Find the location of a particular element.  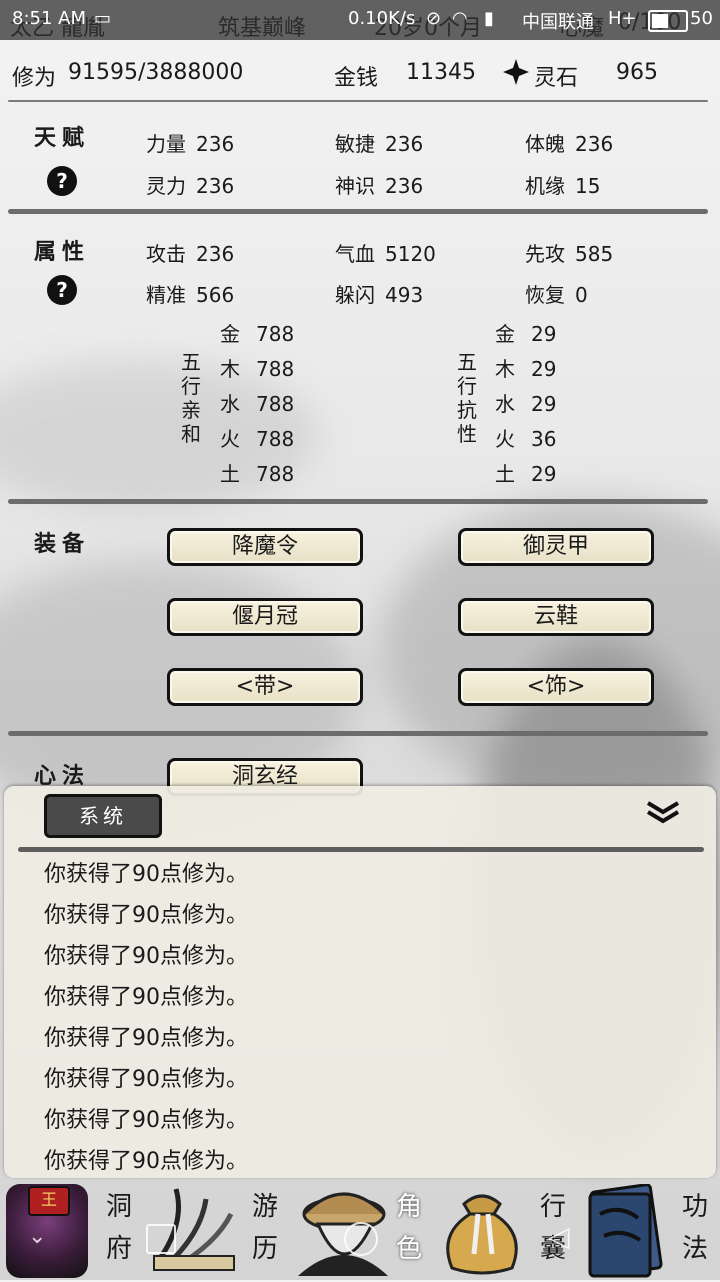

travel-icon is located at coordinates (193, 1229).